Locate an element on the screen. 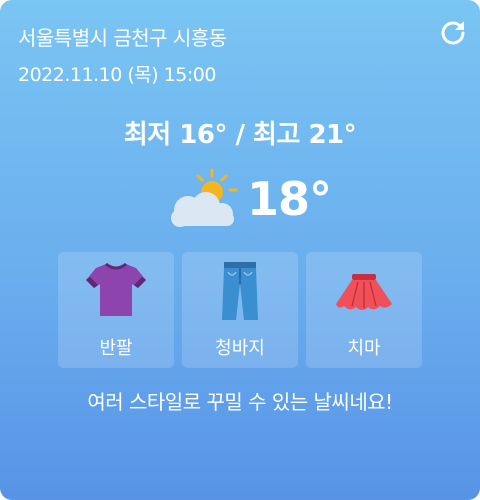  jeans-icon is located at coordinates (240, 291).